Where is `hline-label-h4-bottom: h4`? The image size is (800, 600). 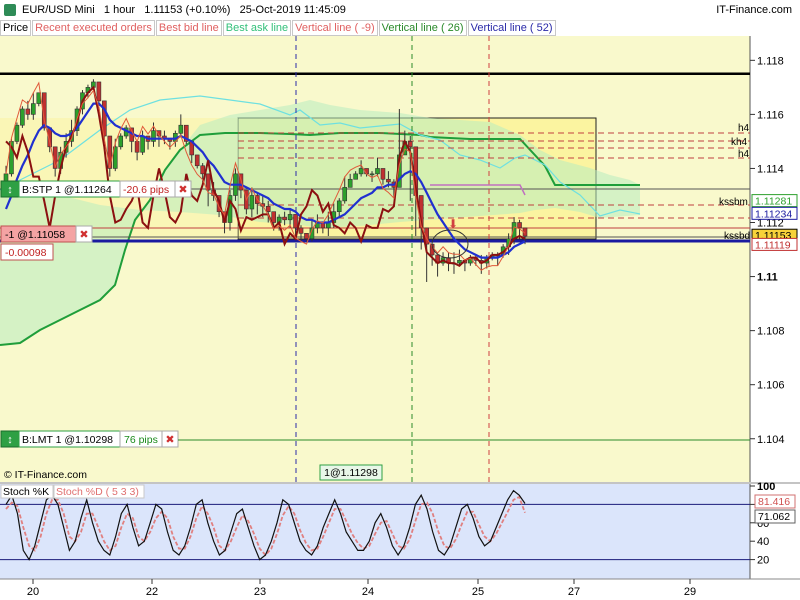
hline-label-h4-bottom: h4 is located at coordinates (744, 154).